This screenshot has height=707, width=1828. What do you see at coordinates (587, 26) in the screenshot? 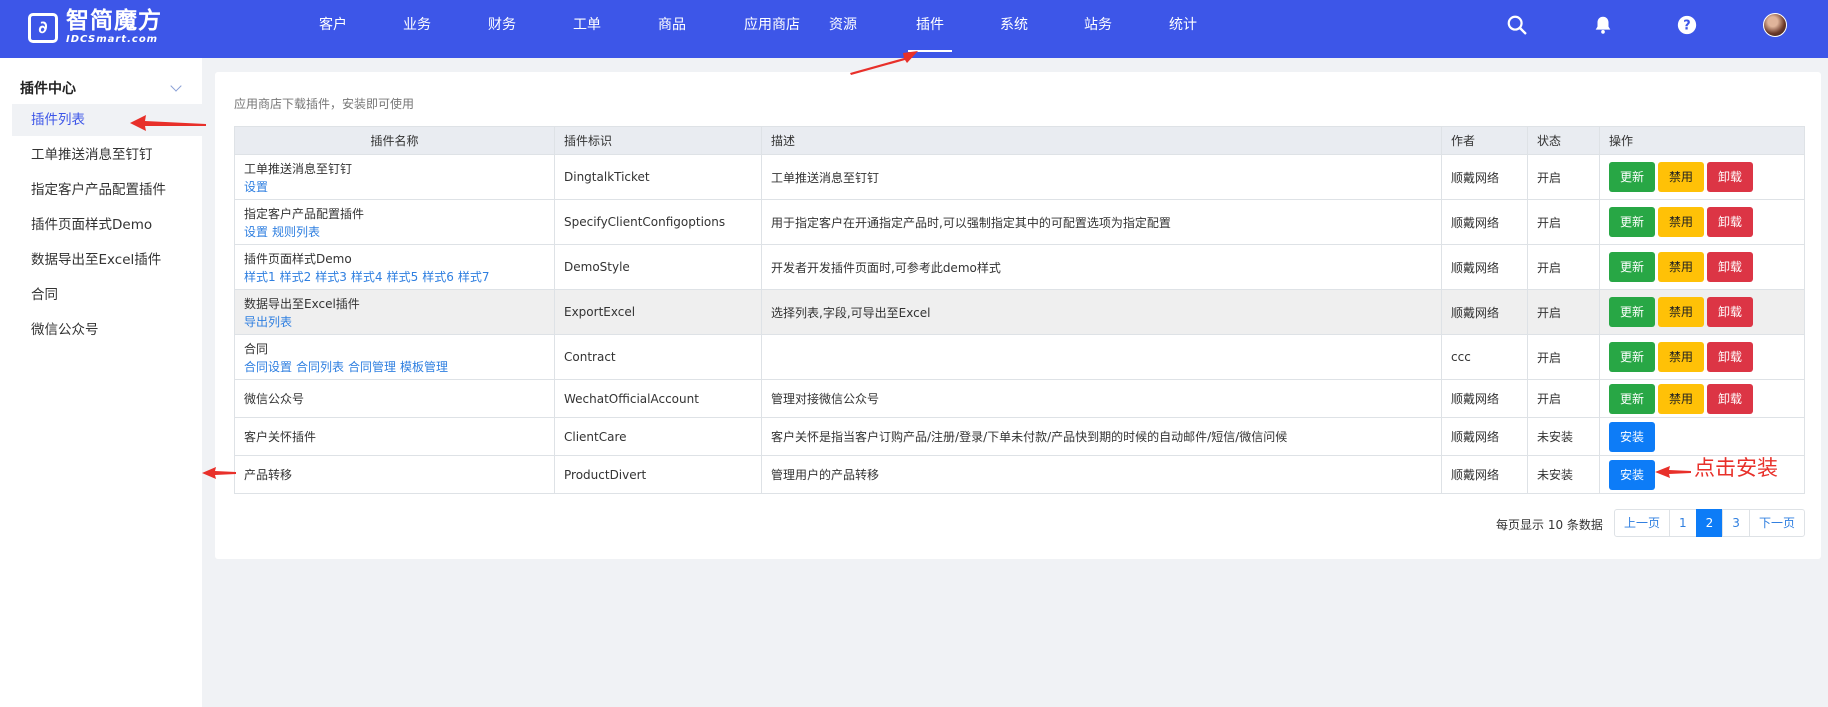
I see `nav-tickets: 工单` at bounding box center [587, 26].